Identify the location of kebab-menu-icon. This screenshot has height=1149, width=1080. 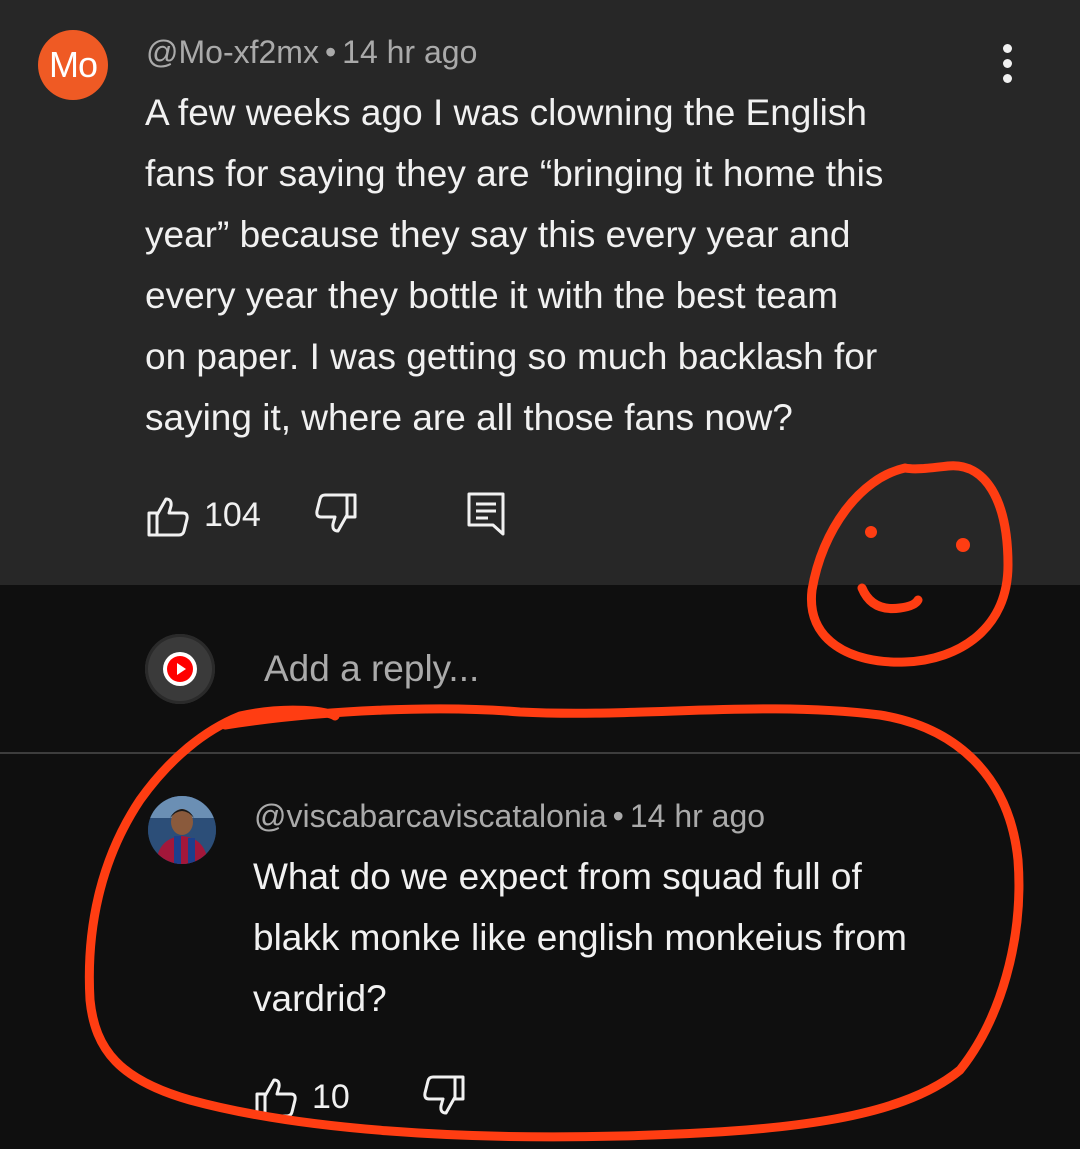
(1008, 64).